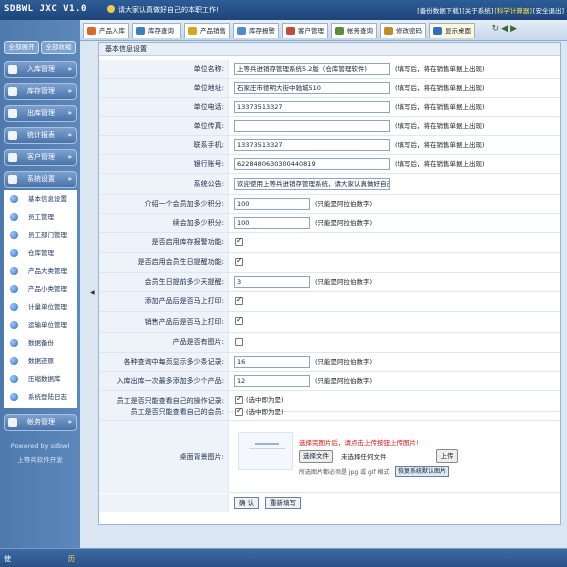  I want to click on submenu-label: 数据备份, so click(41, 343).